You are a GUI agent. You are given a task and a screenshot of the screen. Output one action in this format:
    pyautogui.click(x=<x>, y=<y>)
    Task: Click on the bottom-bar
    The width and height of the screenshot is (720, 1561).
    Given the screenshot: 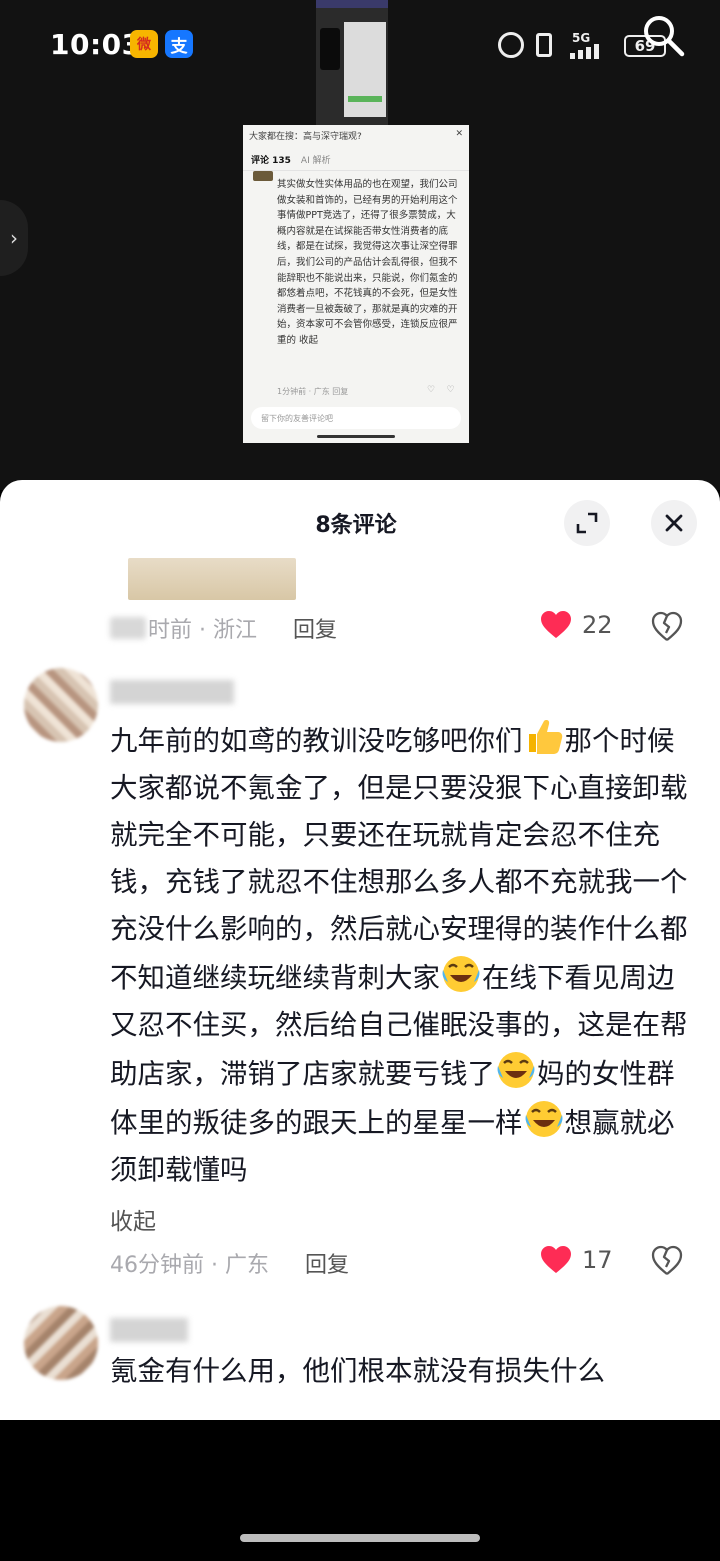 What is the action you would take?
    pyautogui.click(x=360, y=1490)
    